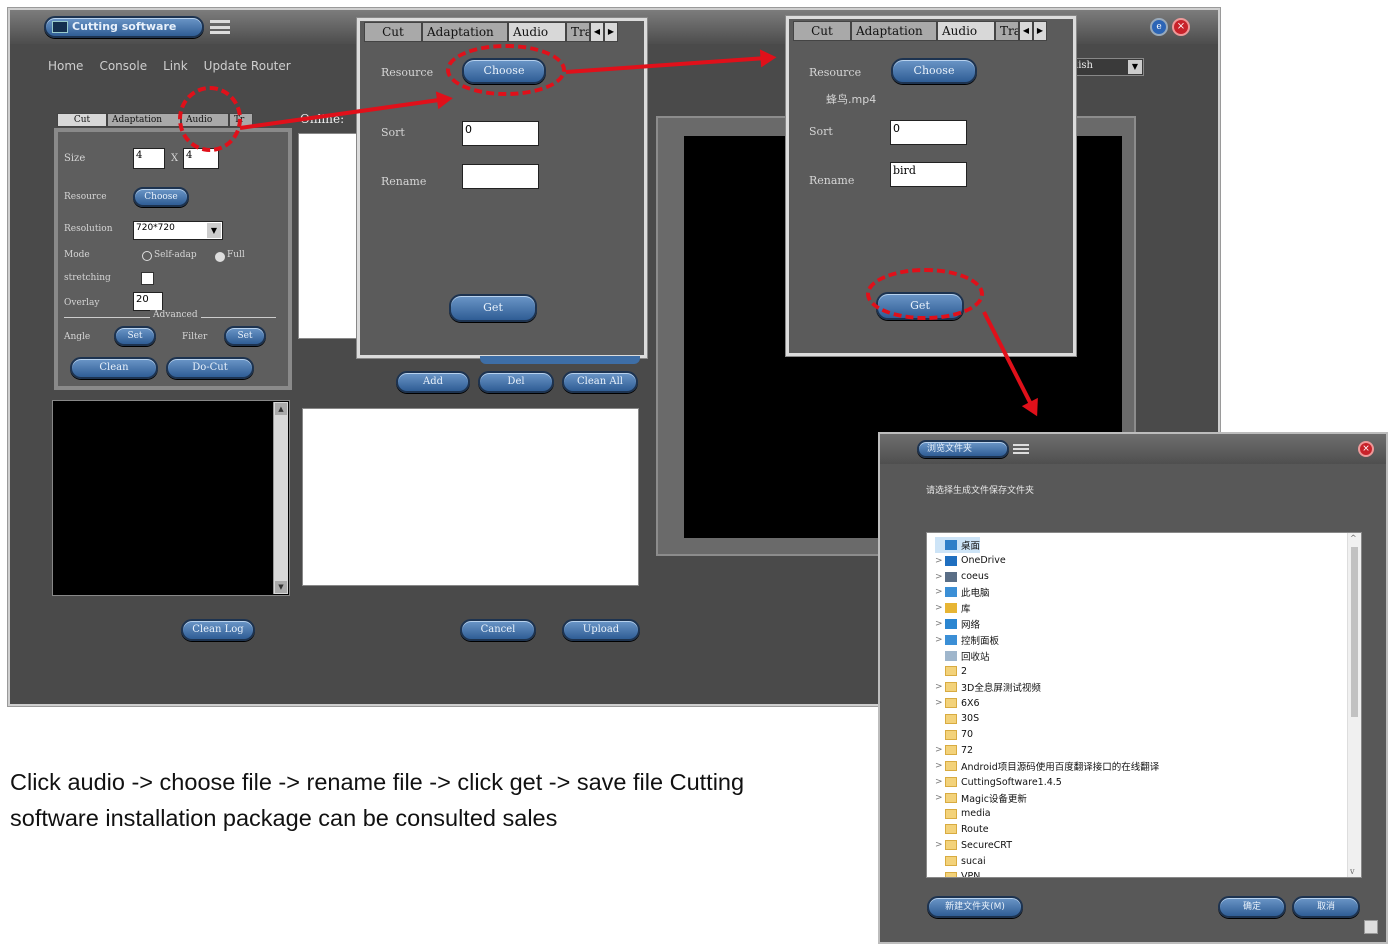 The height and width of the screenshot is (944, 1389). Describe the element at coordinates (1047, 766) in the screenshot. I see `folder-tree-item: > Android项目源码使用百度翻译接口的在线翻译` at that location.